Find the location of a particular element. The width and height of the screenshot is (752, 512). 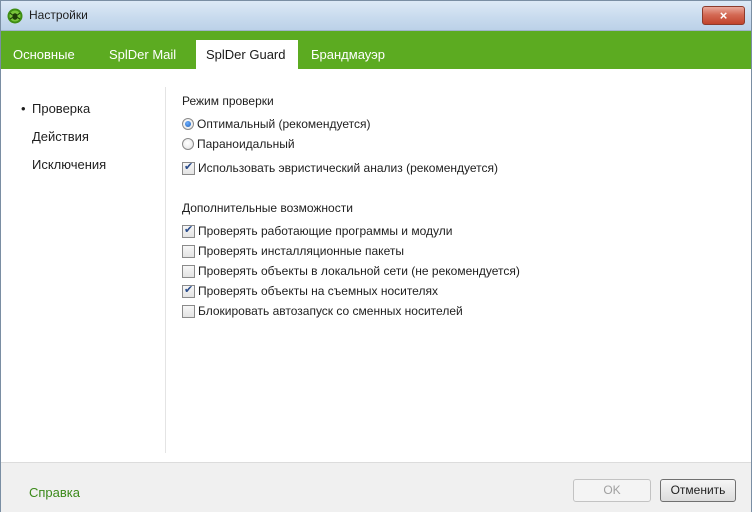

close-button: × is located at coordinates (723, 15).